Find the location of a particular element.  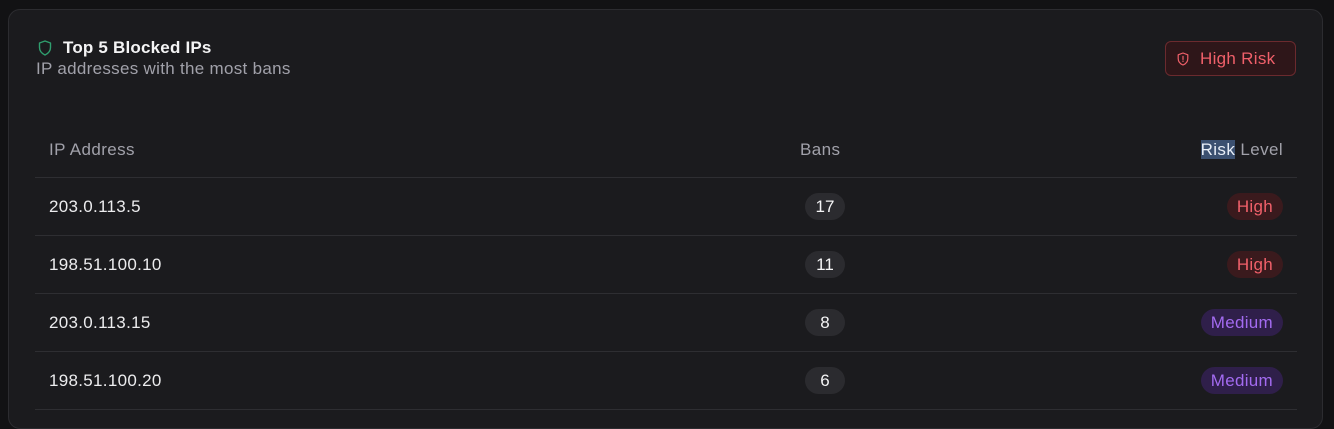

table-row: 198.51.100.10 11 High is located at coordinates (666, 265).